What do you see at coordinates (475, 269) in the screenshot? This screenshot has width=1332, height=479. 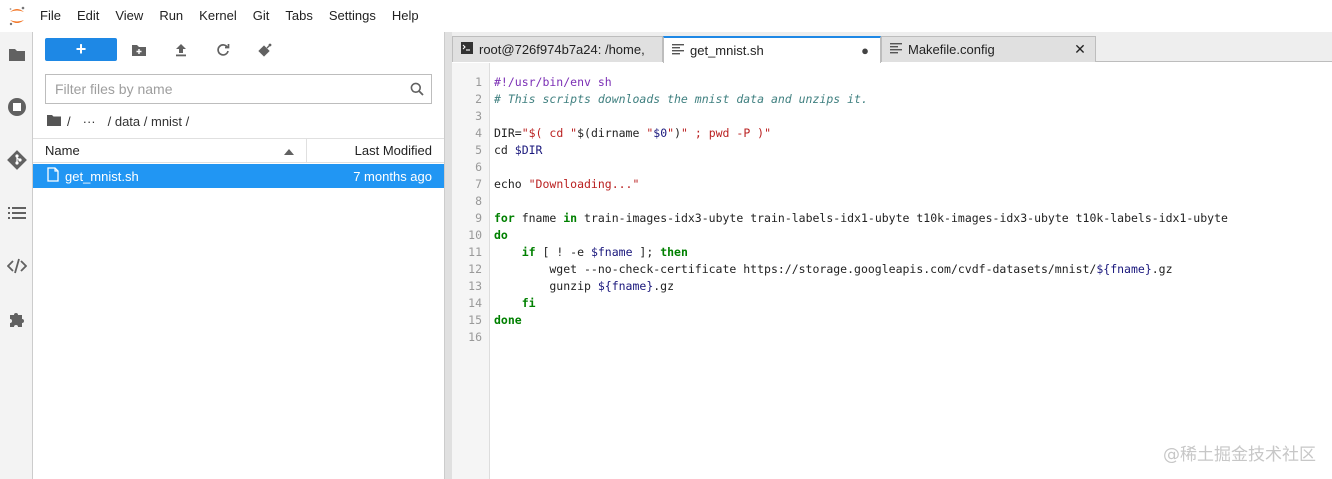 I see `line-number: 12` at bounding box center [475, 269].